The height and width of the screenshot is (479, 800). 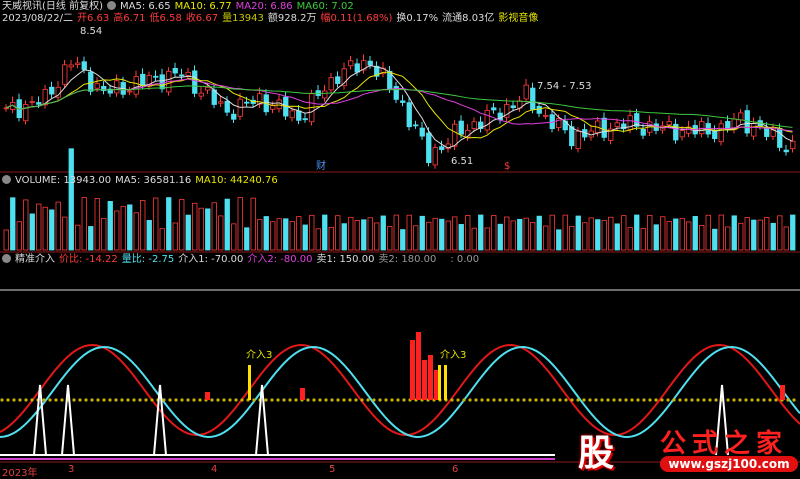 What do you see at coordinates (211, 259) in the screenshot?
I see `entry1: 介入1: -70.00` at bounding box center [211, 259].